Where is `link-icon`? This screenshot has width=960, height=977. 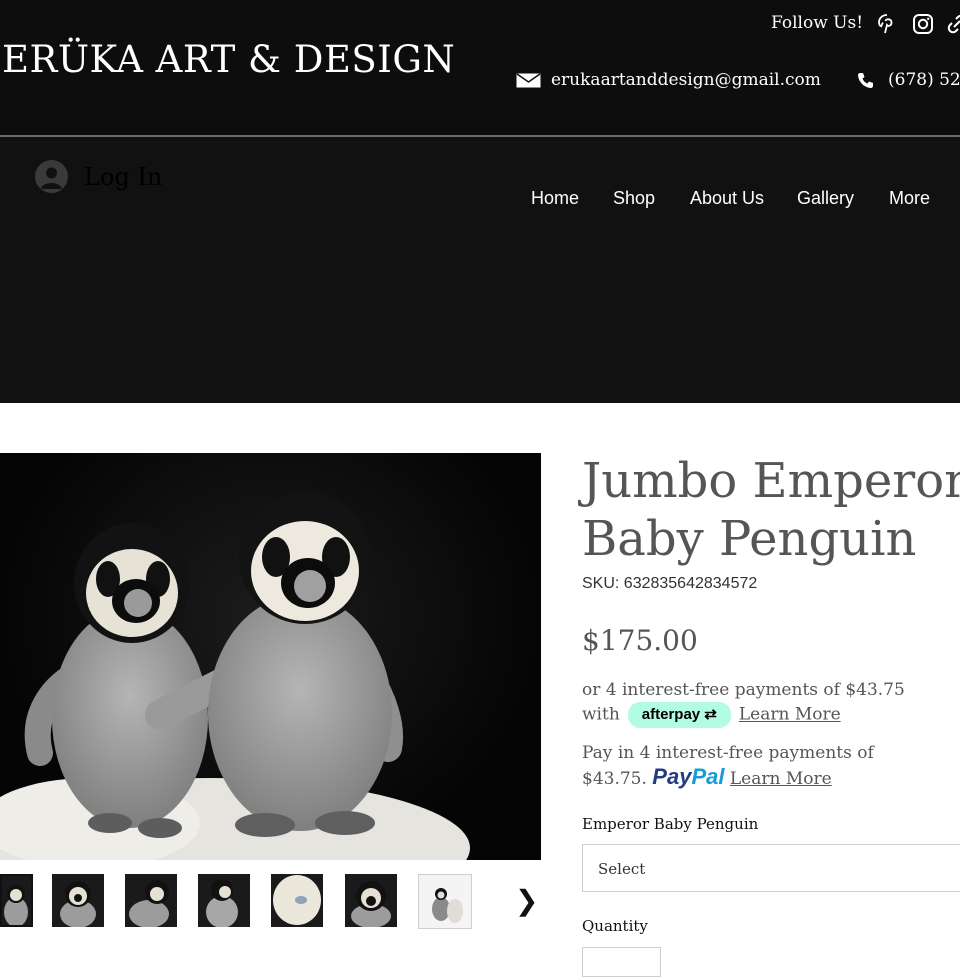 link-icon is located at coordinates (953, 24).